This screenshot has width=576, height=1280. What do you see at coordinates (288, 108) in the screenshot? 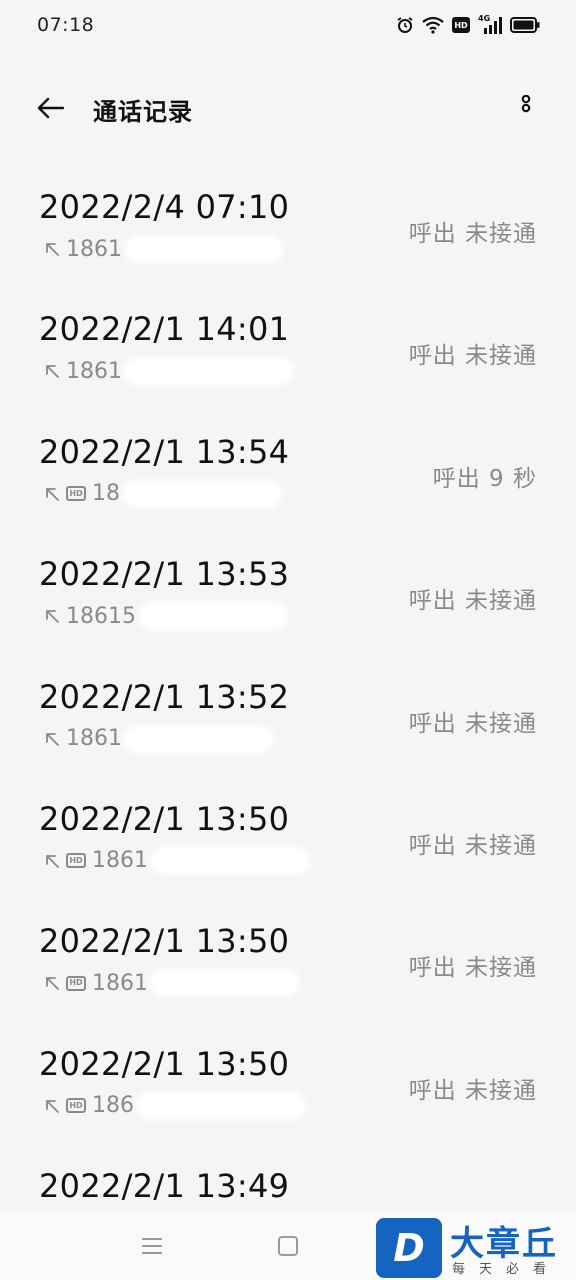
I see `app-header: 通话记录` at bounding box center [288, 108].